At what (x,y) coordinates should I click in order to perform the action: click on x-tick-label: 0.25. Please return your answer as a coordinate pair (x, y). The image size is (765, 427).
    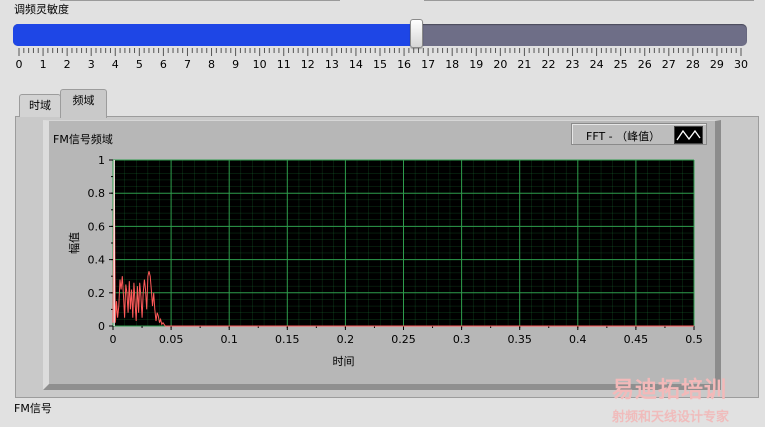
    Looking at the image, I should click on (403, 339).